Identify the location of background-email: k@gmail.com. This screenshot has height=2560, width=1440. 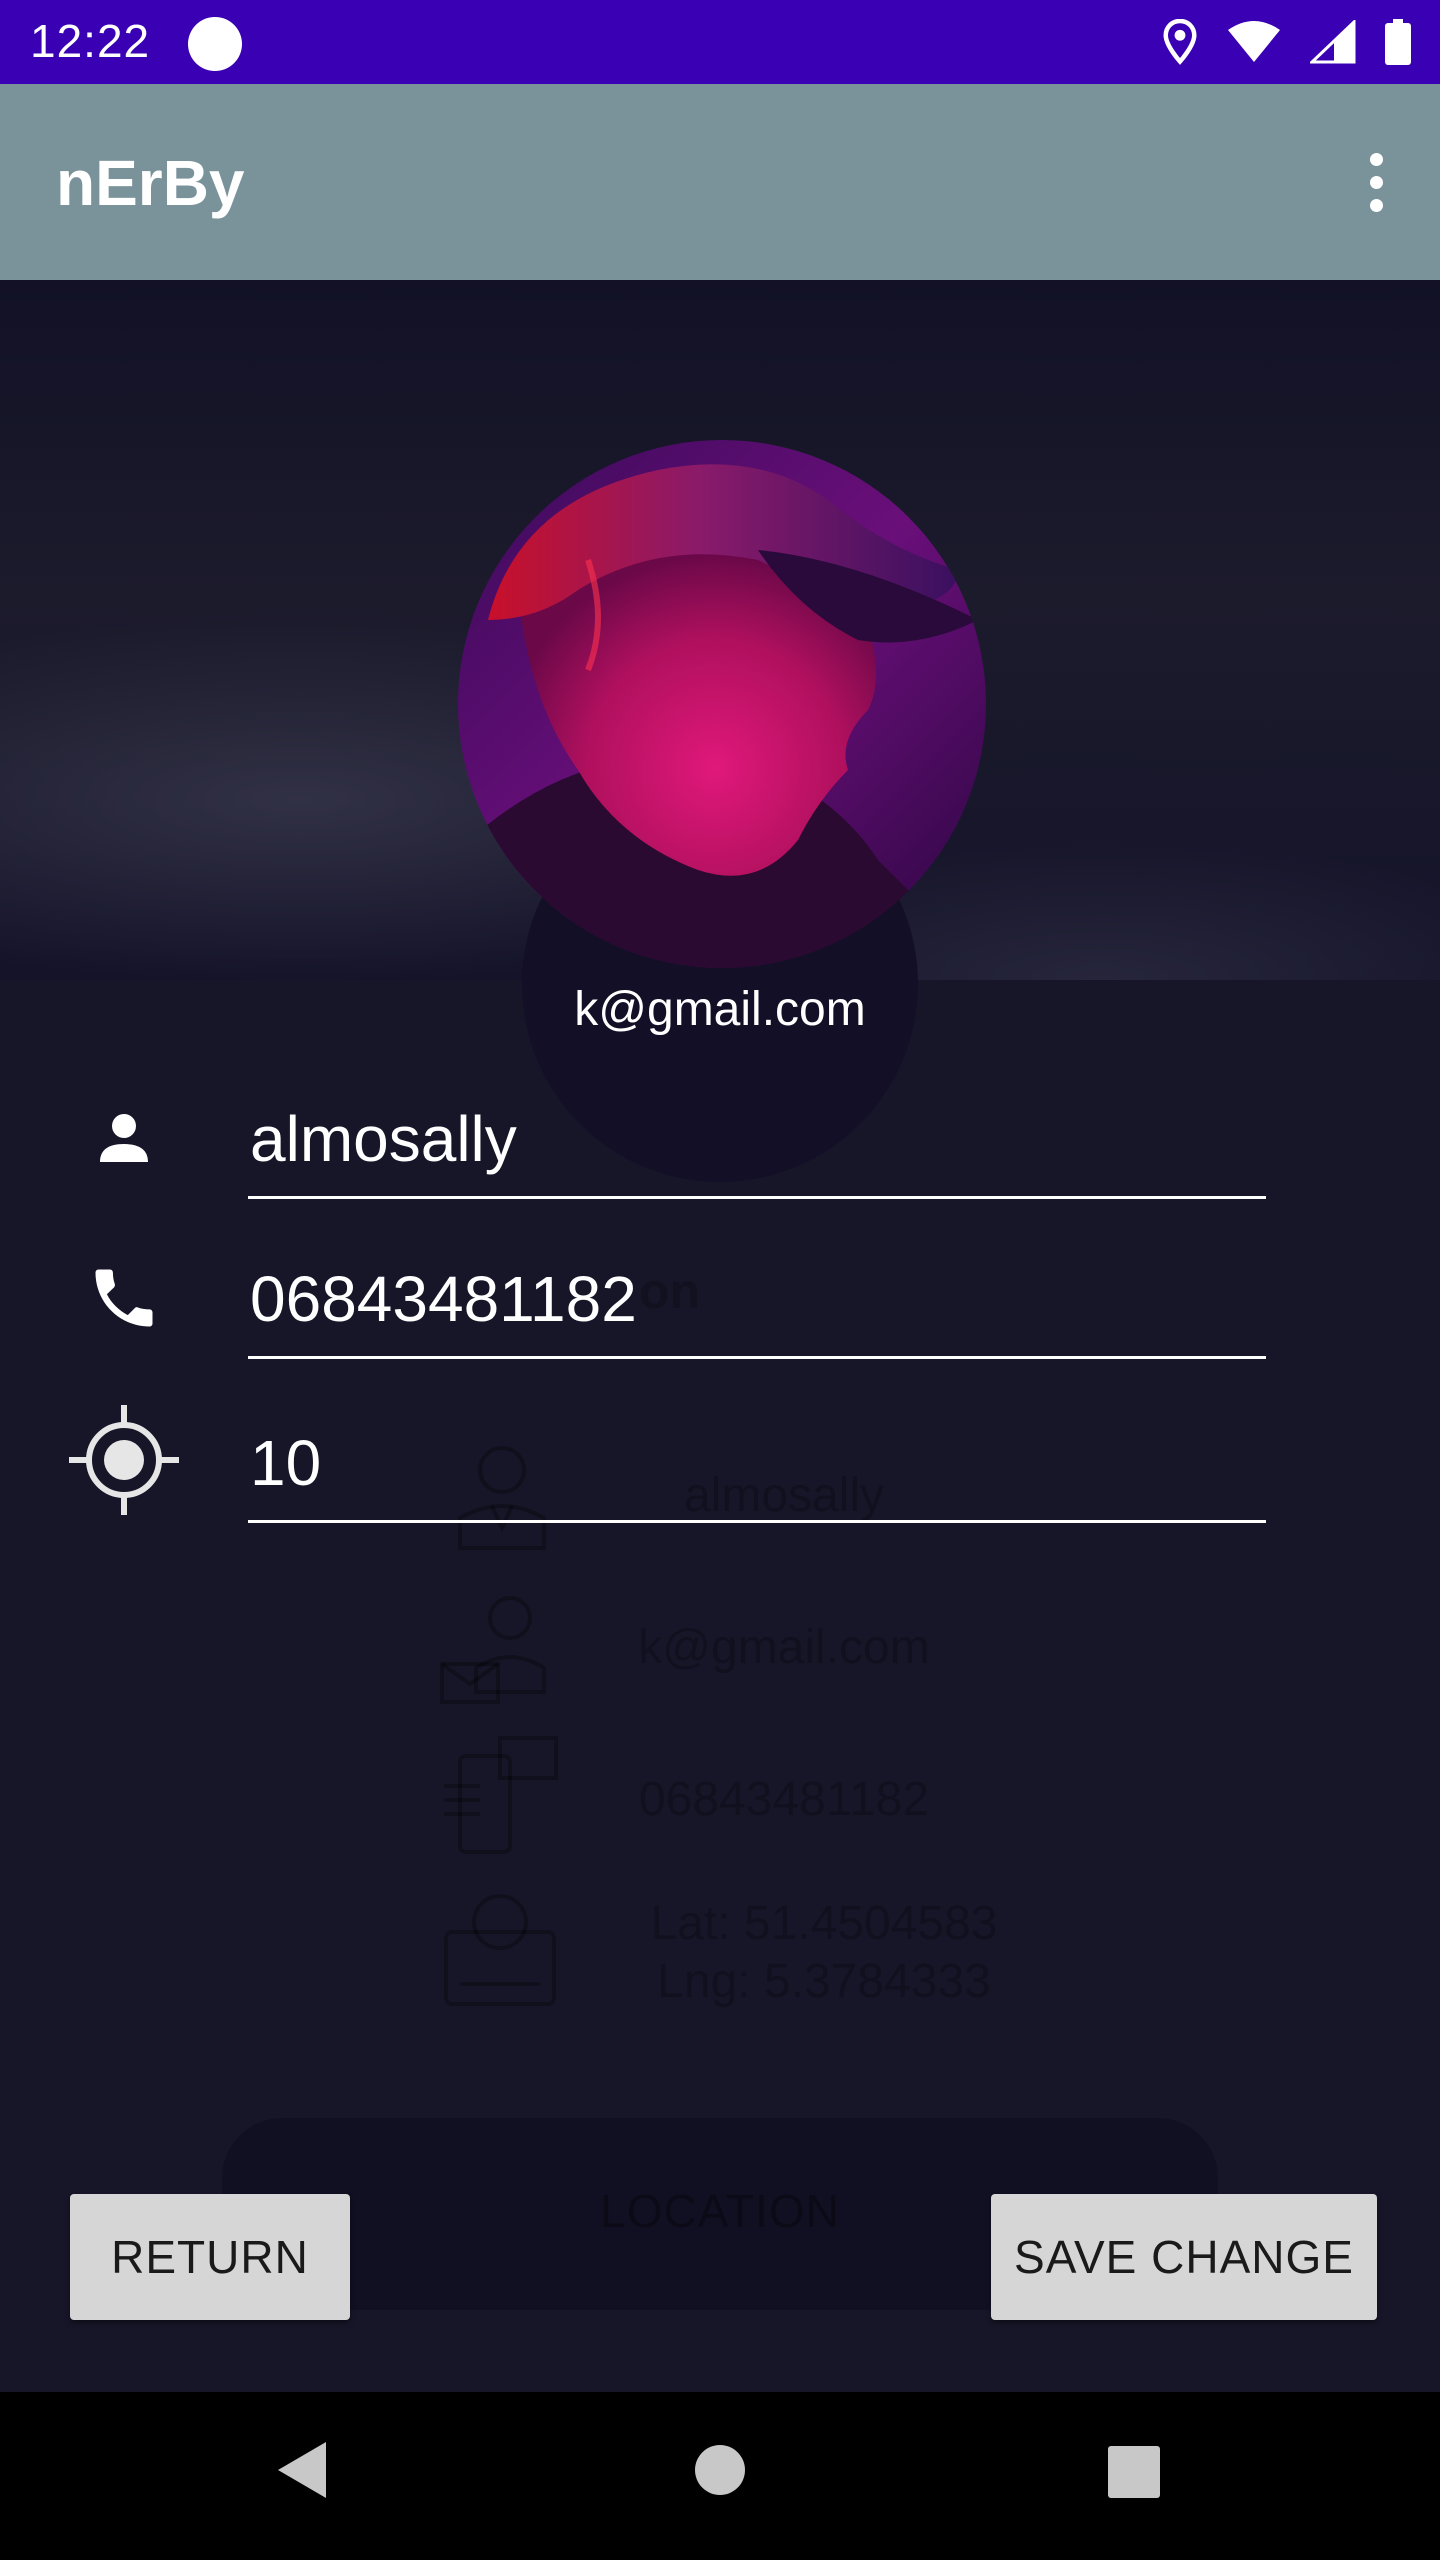
(784, 1647).